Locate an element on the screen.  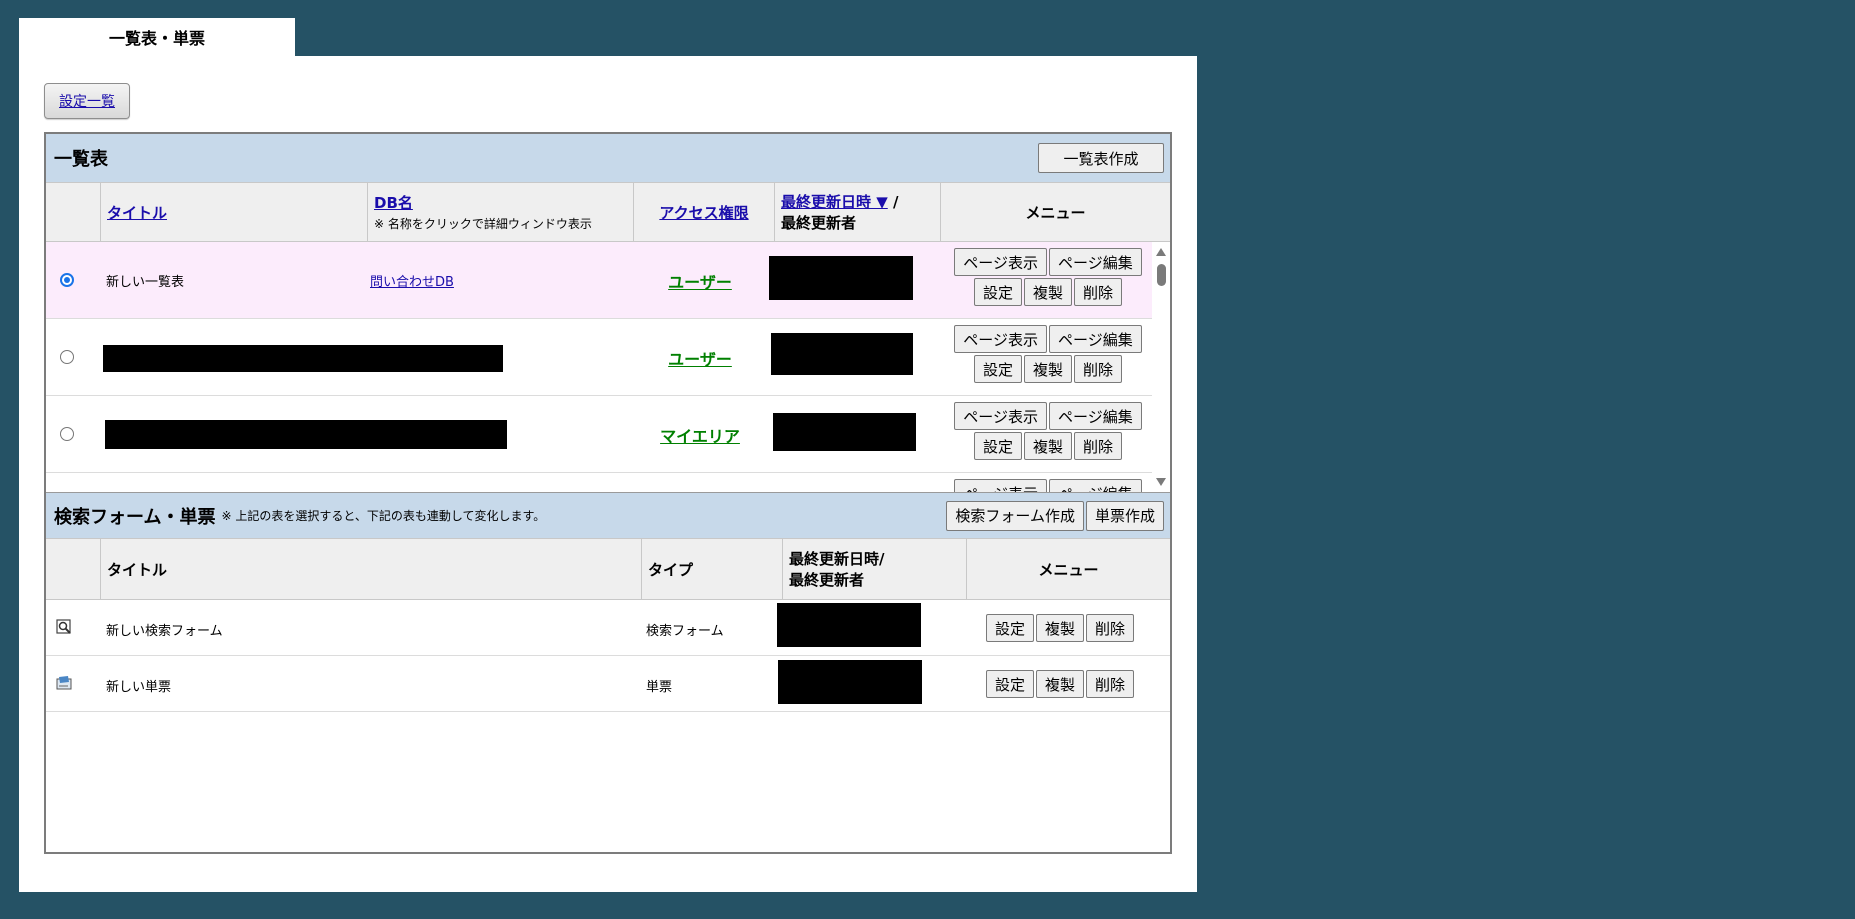
form-row-type: 検索フォーム is located at coordinates (685, 631).